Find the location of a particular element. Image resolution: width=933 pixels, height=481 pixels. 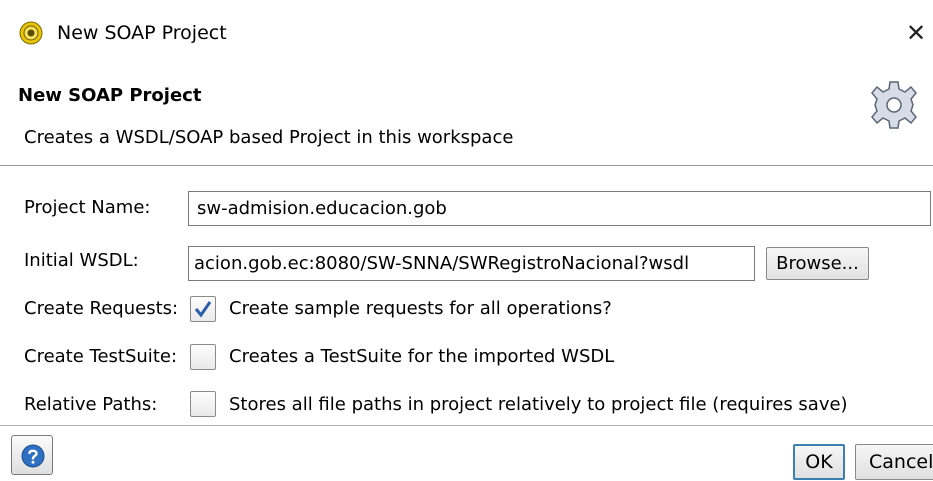

help-icon is located at coordinates (33, 456).